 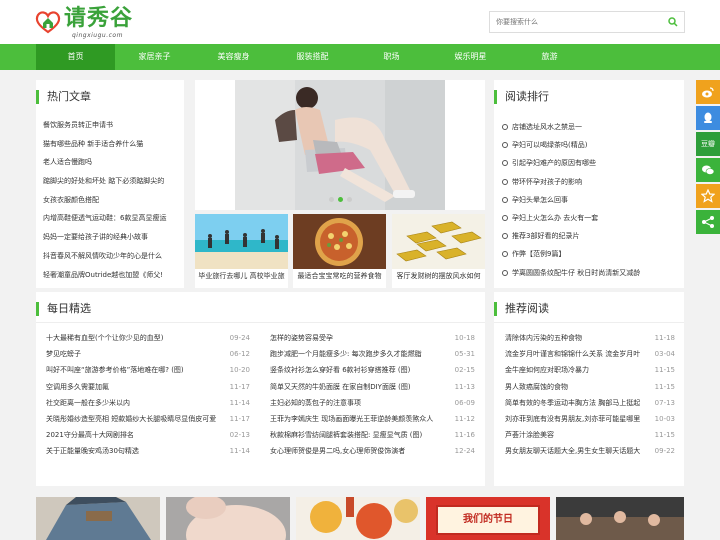 I want to click on rank-item: 孕妇上火怎么办 去火有一套, so click(x=571, y=218).